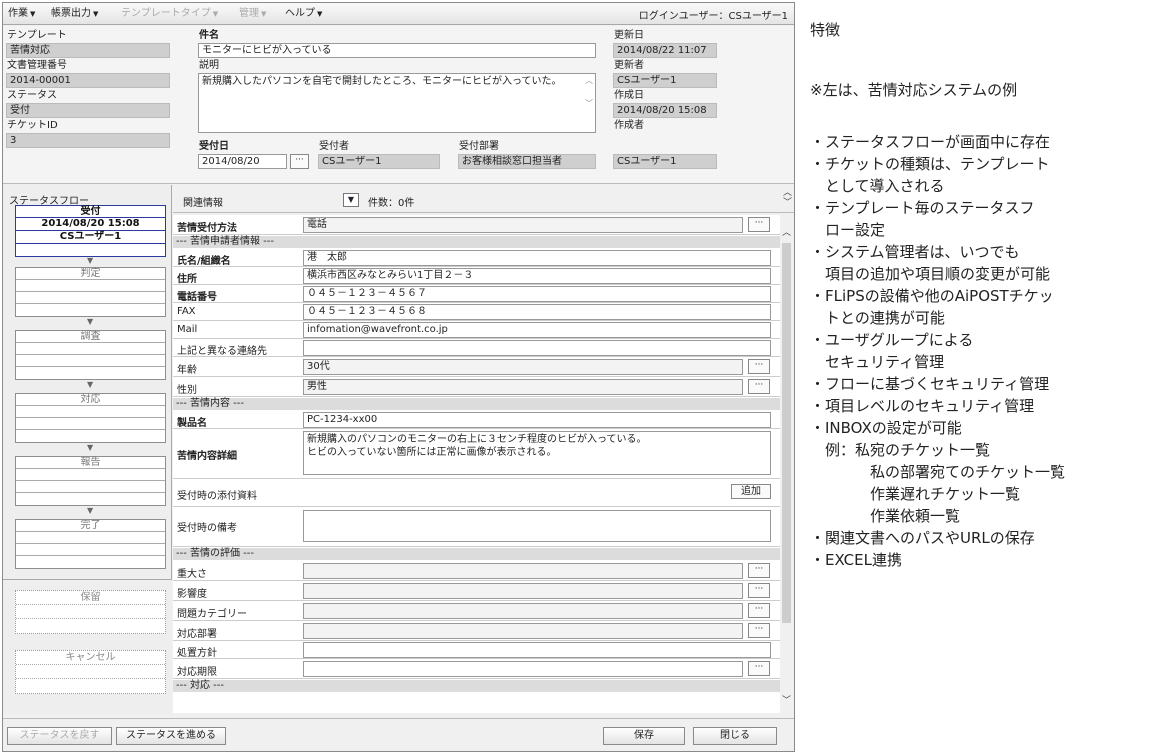 The width and height of the screenshot is (1155, 754). Describe the element at coordinates (351, 200) in the screenshot. I see `related-toggle-button: ▼` at that location.